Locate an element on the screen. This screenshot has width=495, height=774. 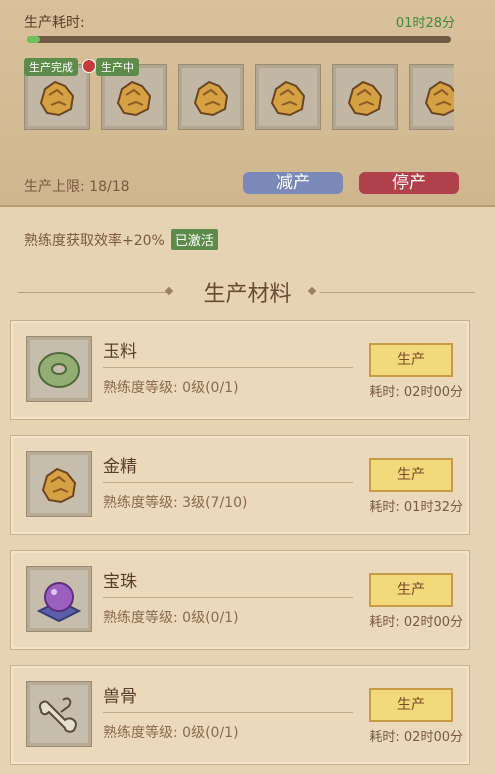
material-card-jade: 玉料 熟练度等级: 0级(0/1) 生产 耗时: 02时00分 is located at coordinates (240, 370).